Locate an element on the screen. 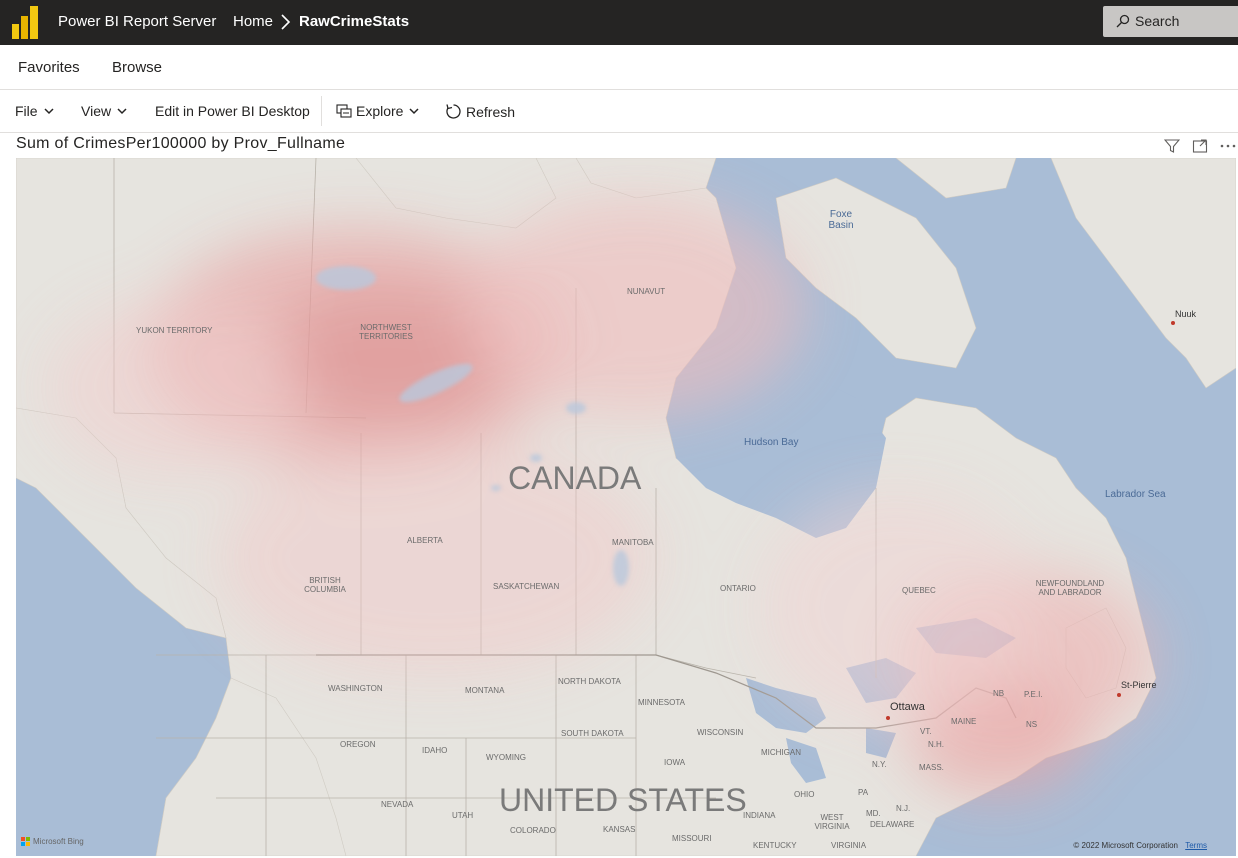 The height and width of the screenshot is (858, 1238). map-label-colorado: COLORADO is located at coordinates (533, 830).